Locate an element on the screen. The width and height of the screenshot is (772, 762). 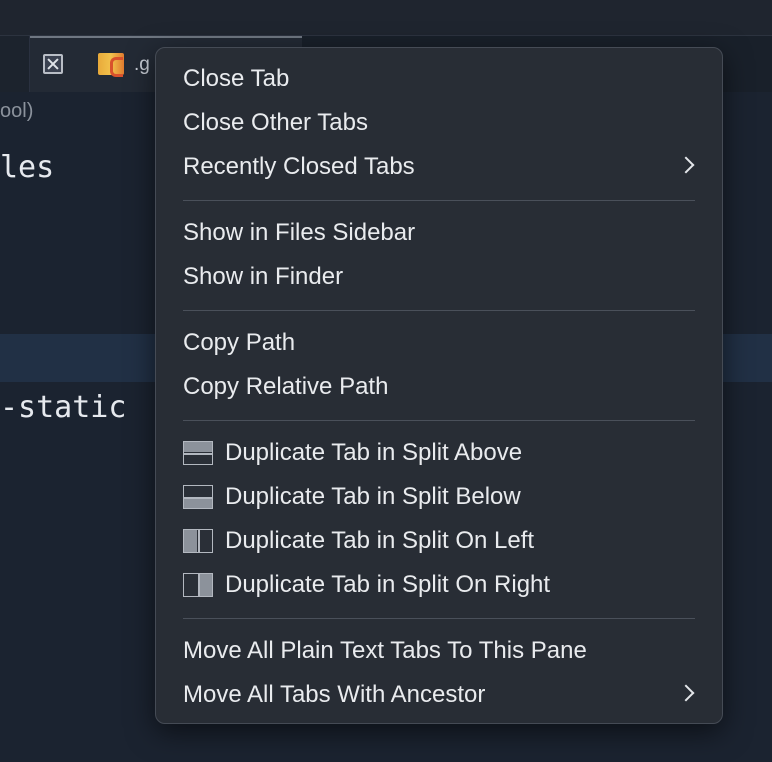
menu-item-duplicate-split-right: Duplicate Tab in Split On Right is located at coordinates (439, 585).